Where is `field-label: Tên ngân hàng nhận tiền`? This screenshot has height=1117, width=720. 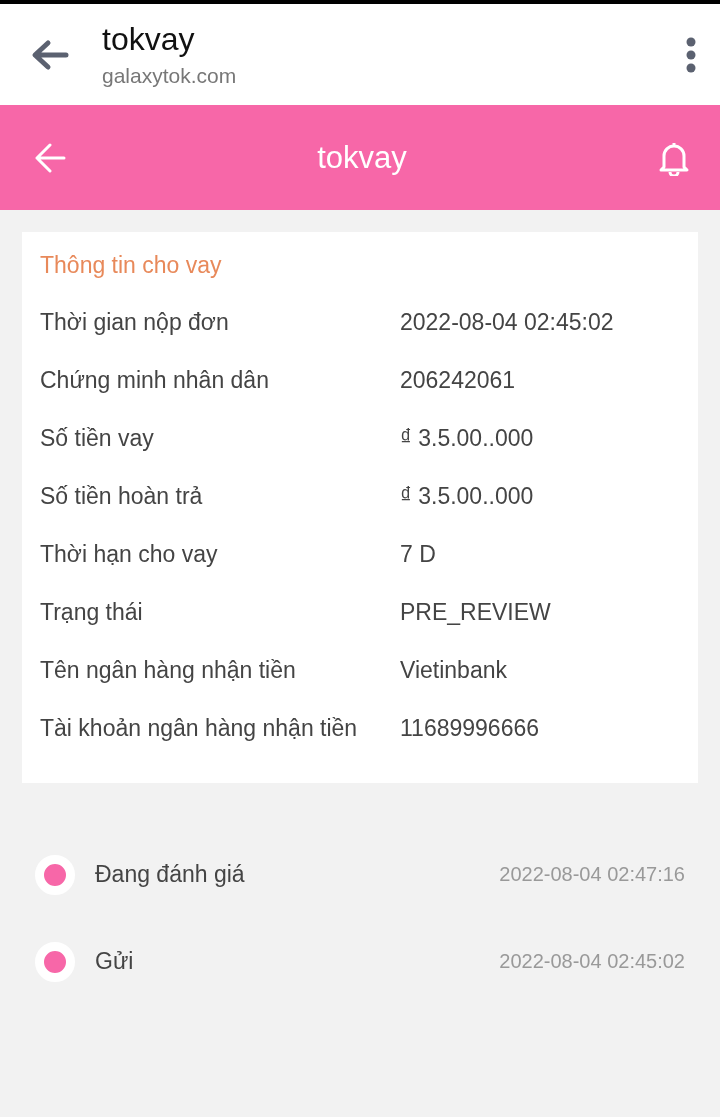
field-label: Tên ngân hàng nhận tiền is located at coordinates (168, 670).